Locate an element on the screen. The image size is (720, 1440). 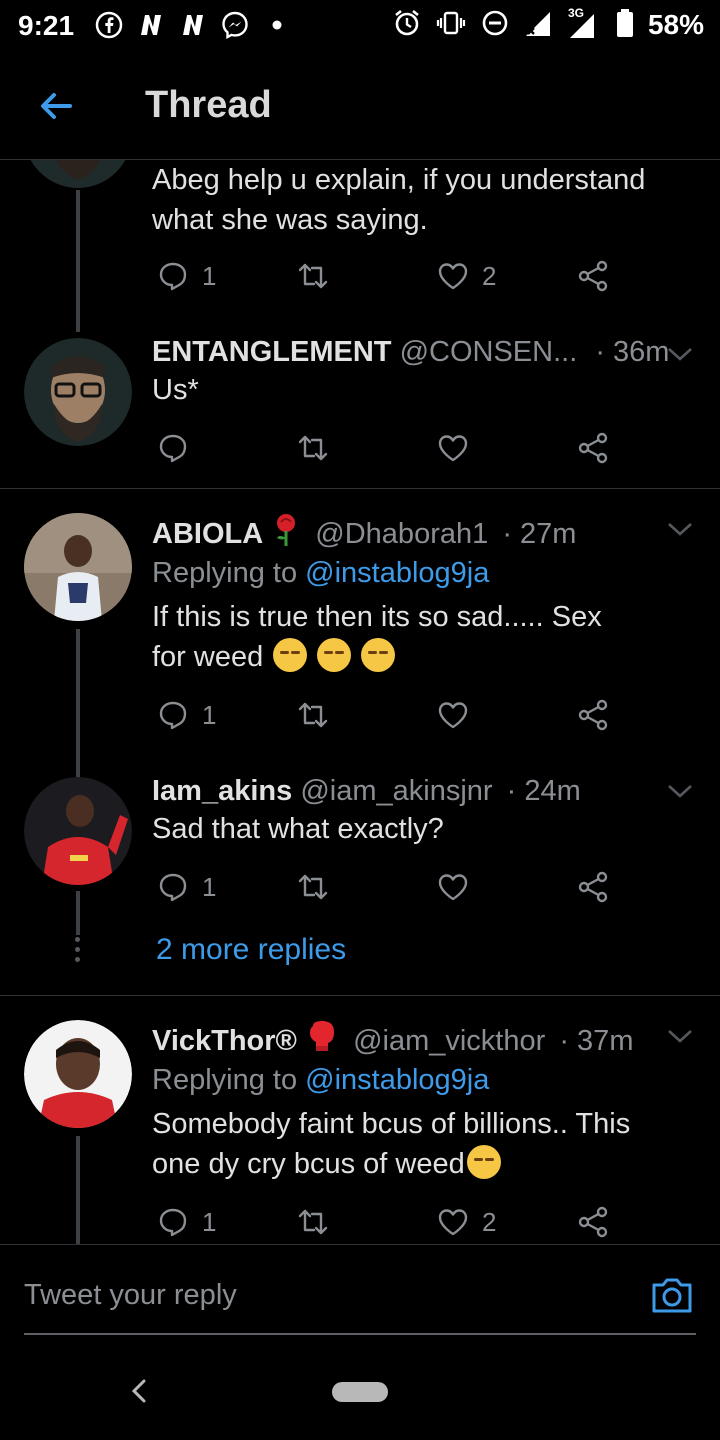
tweet-actions: 1 2 is located at coordinates (387, 1222).